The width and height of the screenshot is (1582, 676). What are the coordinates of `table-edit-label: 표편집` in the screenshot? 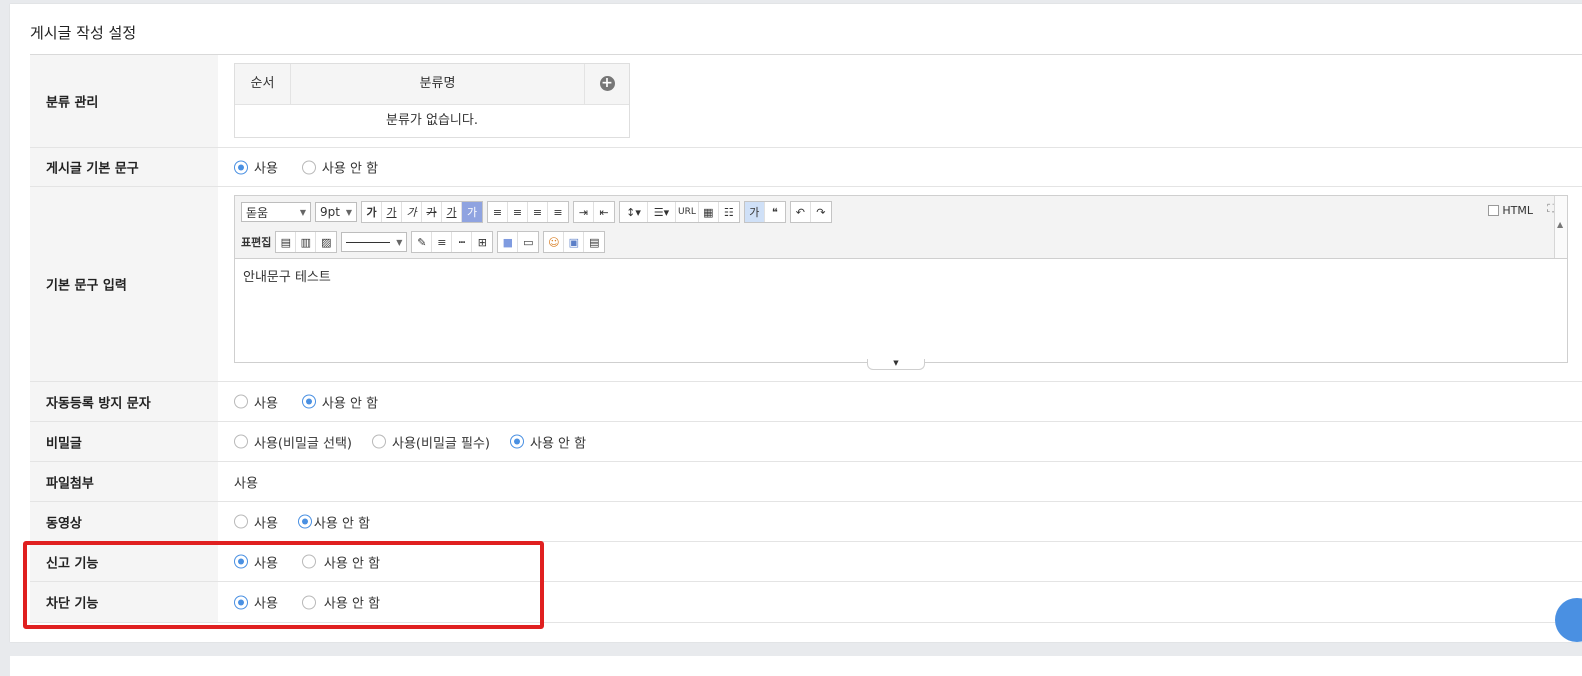 It's located at (256, 242).